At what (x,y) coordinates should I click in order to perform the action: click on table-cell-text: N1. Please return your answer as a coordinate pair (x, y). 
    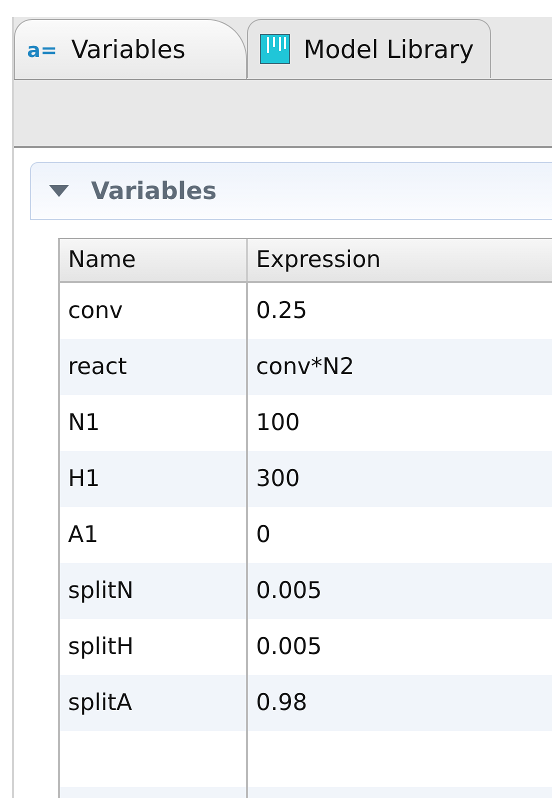
    Looking at the image, I should click on (84, 423).